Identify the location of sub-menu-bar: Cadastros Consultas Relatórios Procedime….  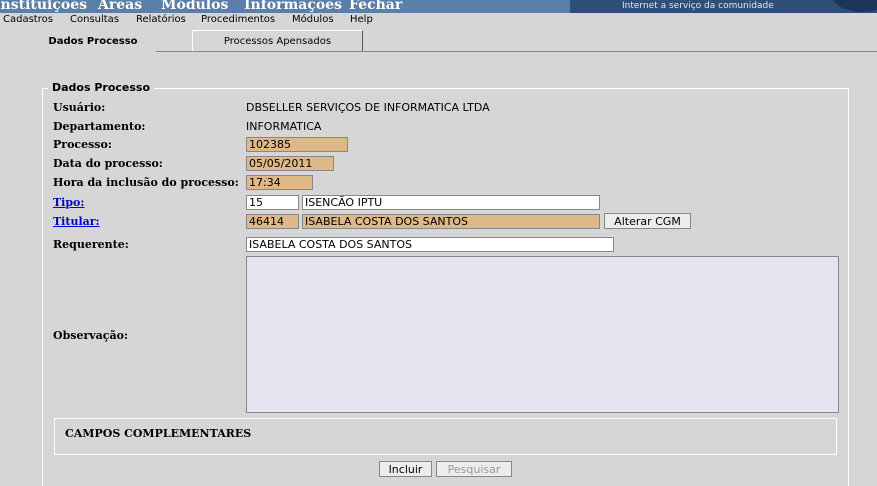
(438, 21).